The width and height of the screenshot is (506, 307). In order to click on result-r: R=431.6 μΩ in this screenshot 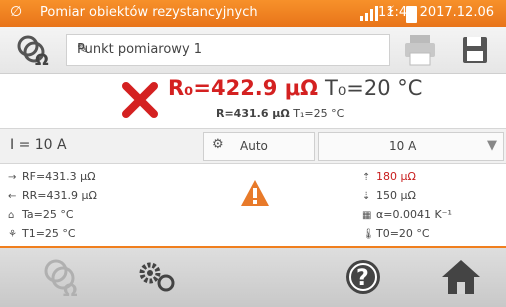, I will do `click(253, 113)`.